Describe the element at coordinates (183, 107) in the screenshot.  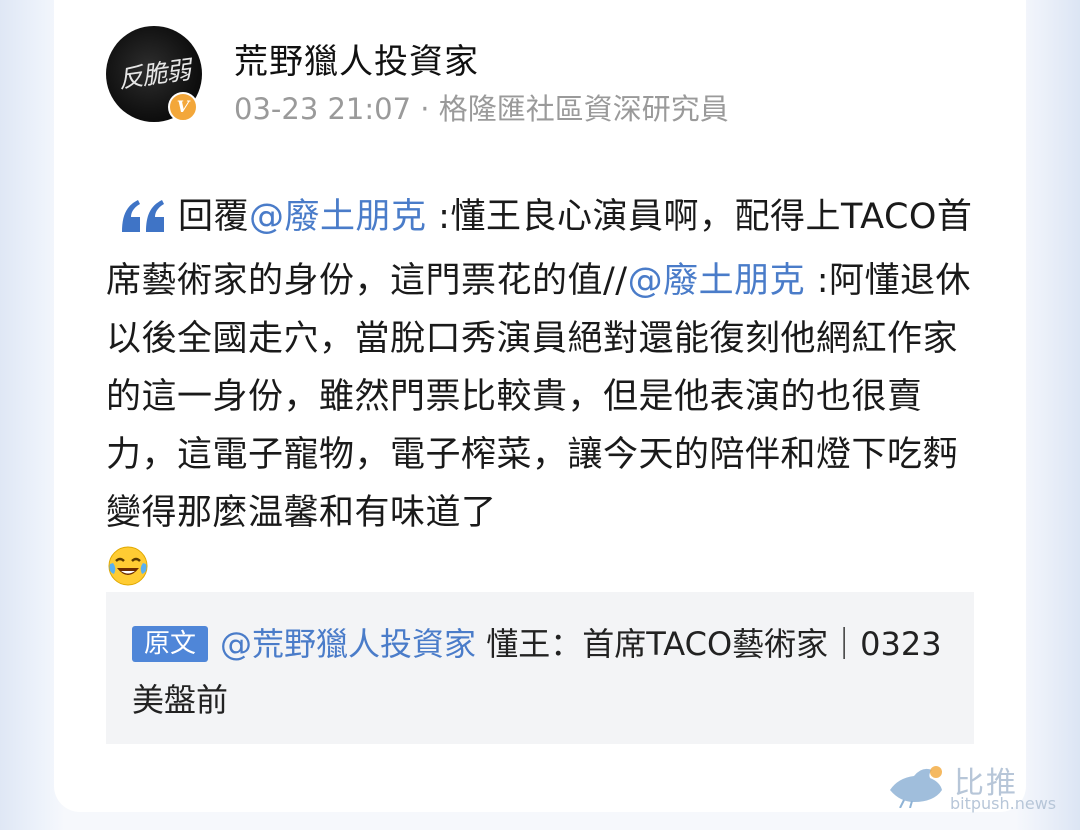
I see `verified-badge: V` at that location.